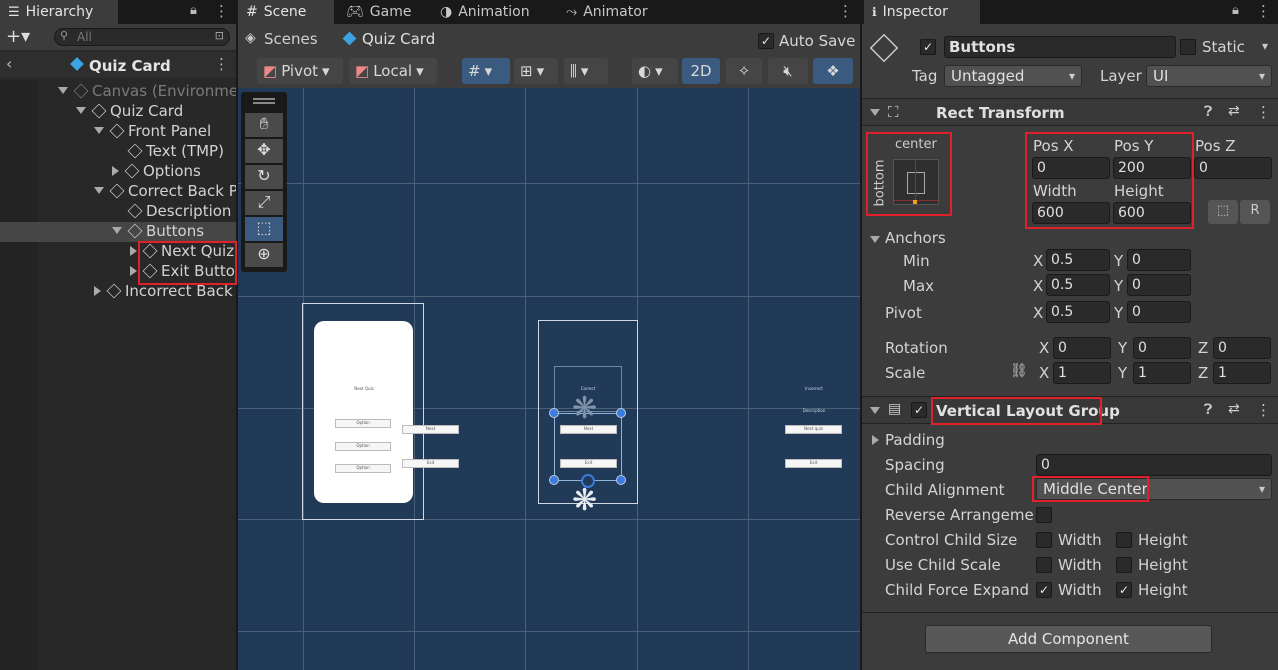 This screenshot has width=1278, height=670. Describe the element at coordinates (264, 255) in the screenshot. I see `transform-tool: ⊕` at that location.